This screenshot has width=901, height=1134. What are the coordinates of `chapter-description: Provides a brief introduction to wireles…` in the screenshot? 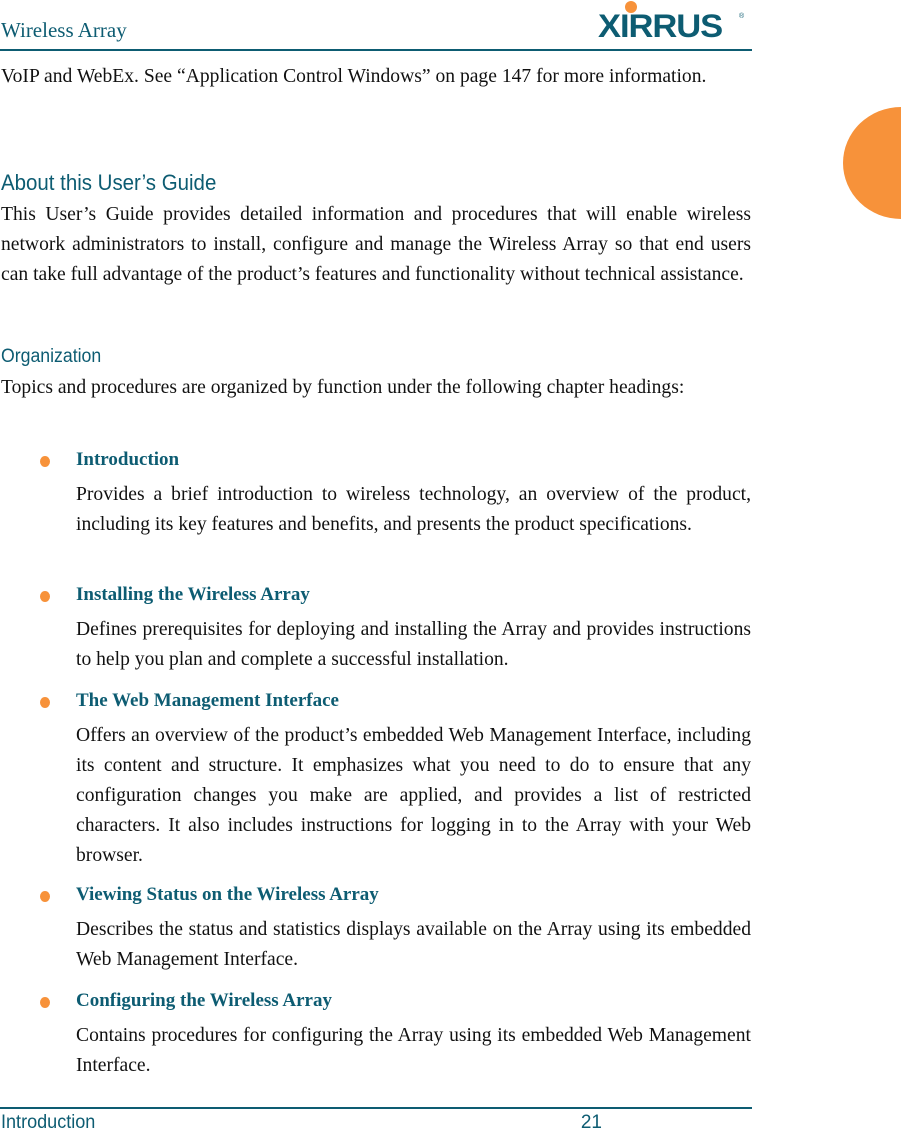 It's located at (413, 509).